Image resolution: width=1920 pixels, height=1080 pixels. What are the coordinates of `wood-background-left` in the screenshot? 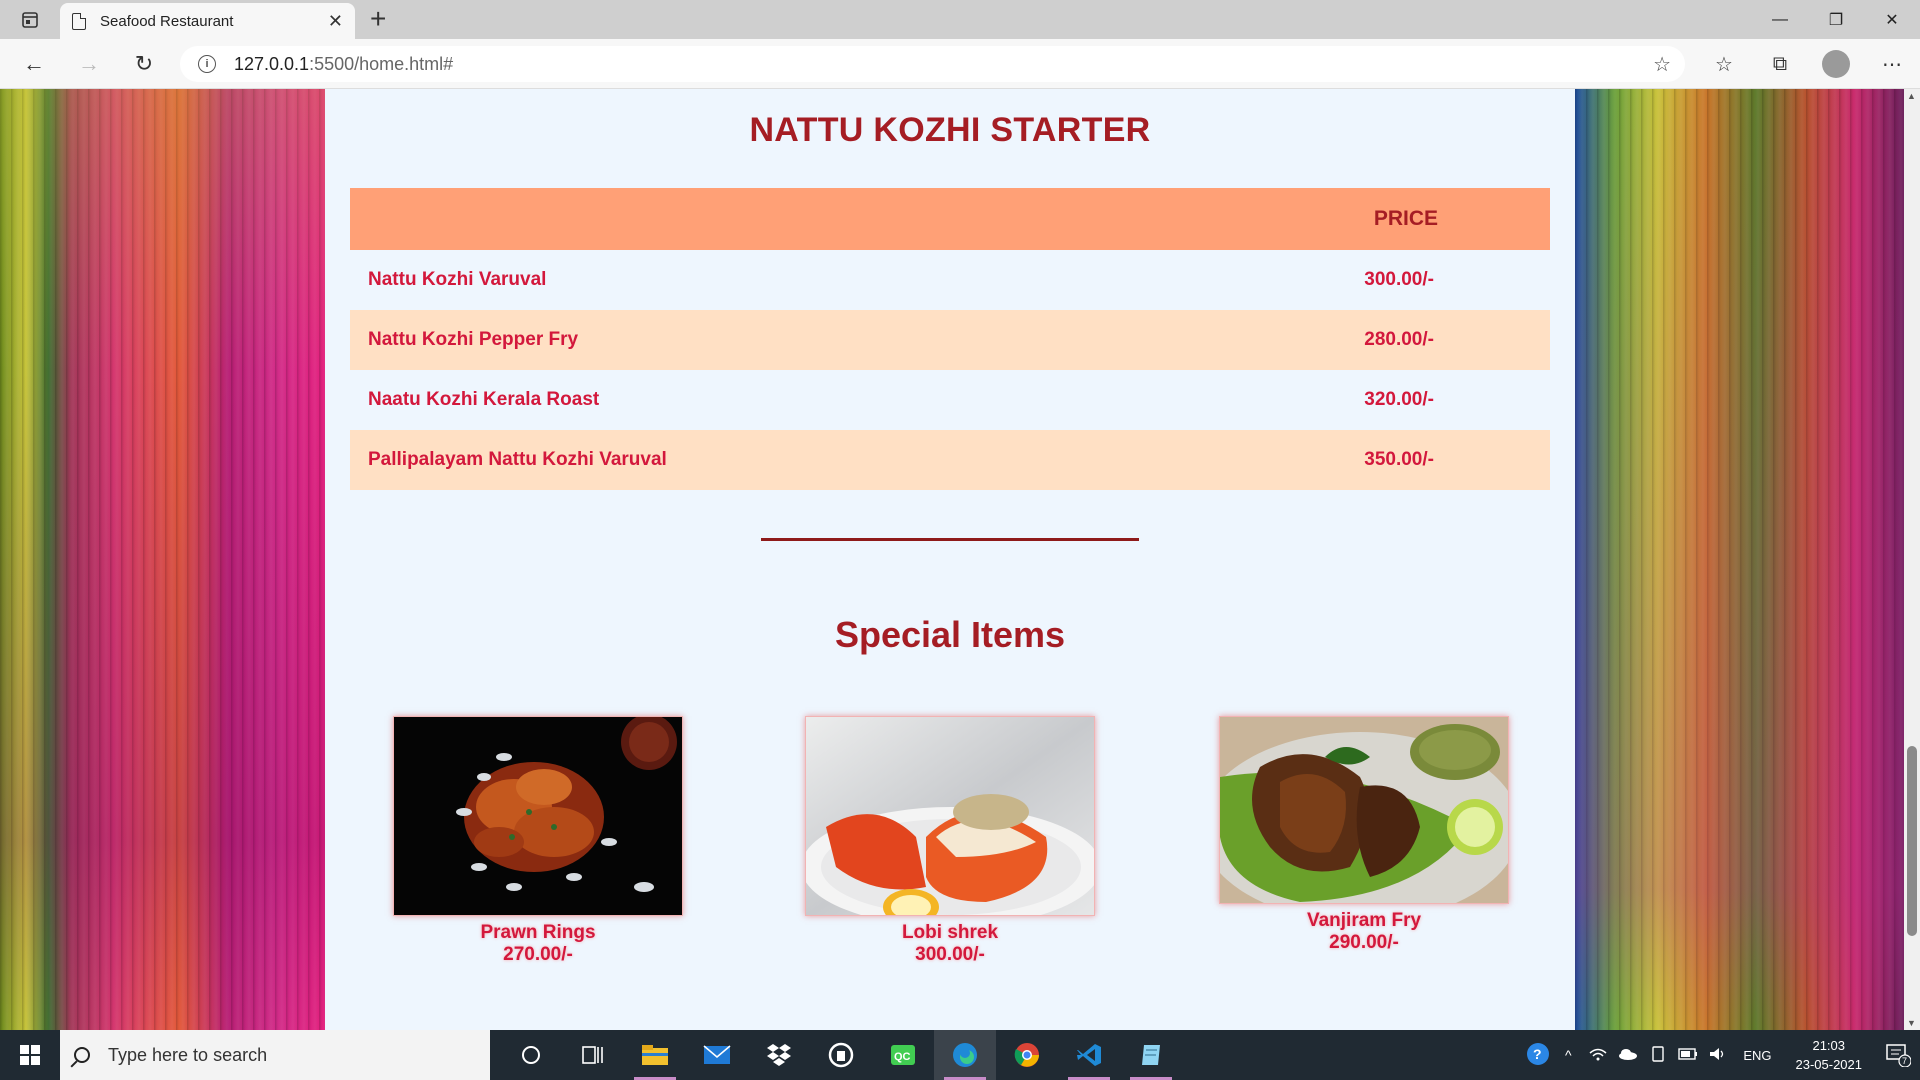 It's located at (162, 559).